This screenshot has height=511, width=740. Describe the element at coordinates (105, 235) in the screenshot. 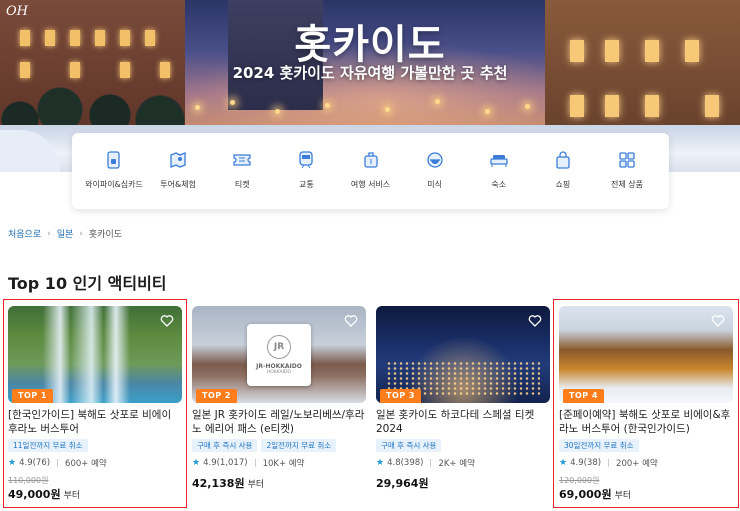

I see `breadcrumb-current: 홋카이도` at that location.